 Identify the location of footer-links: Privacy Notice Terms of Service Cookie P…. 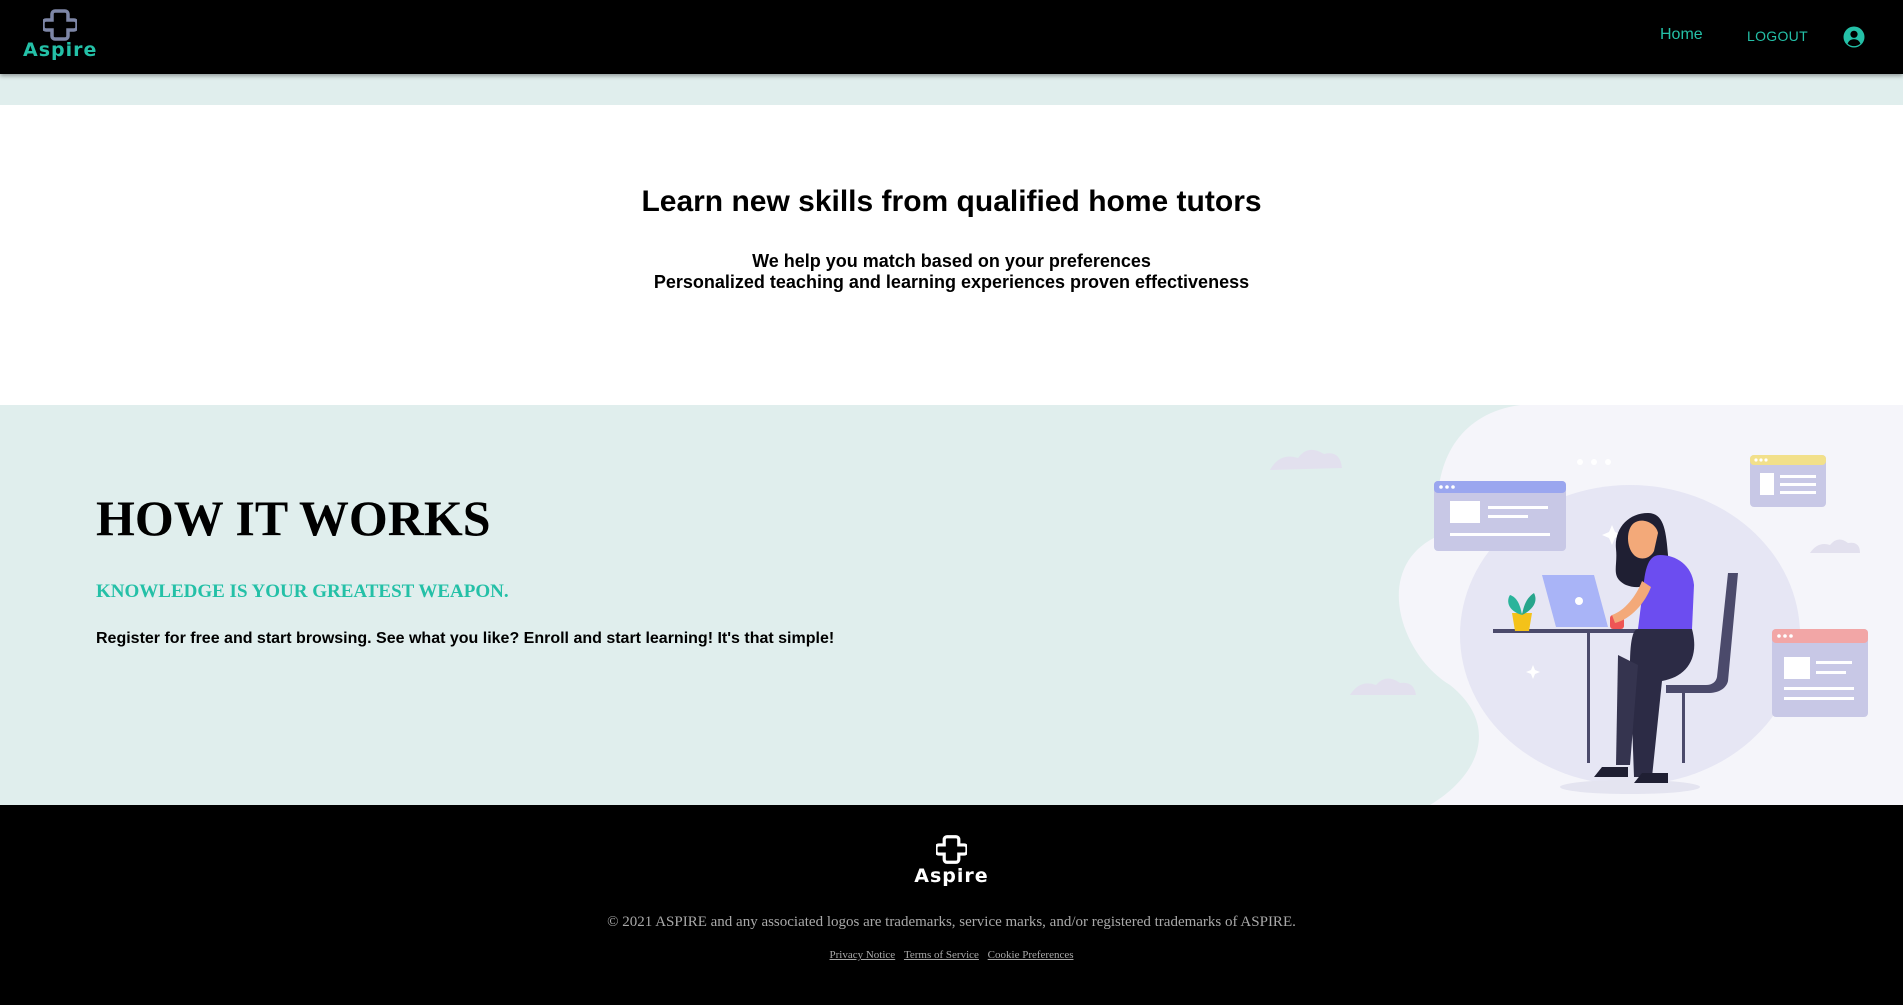
(951, 955).